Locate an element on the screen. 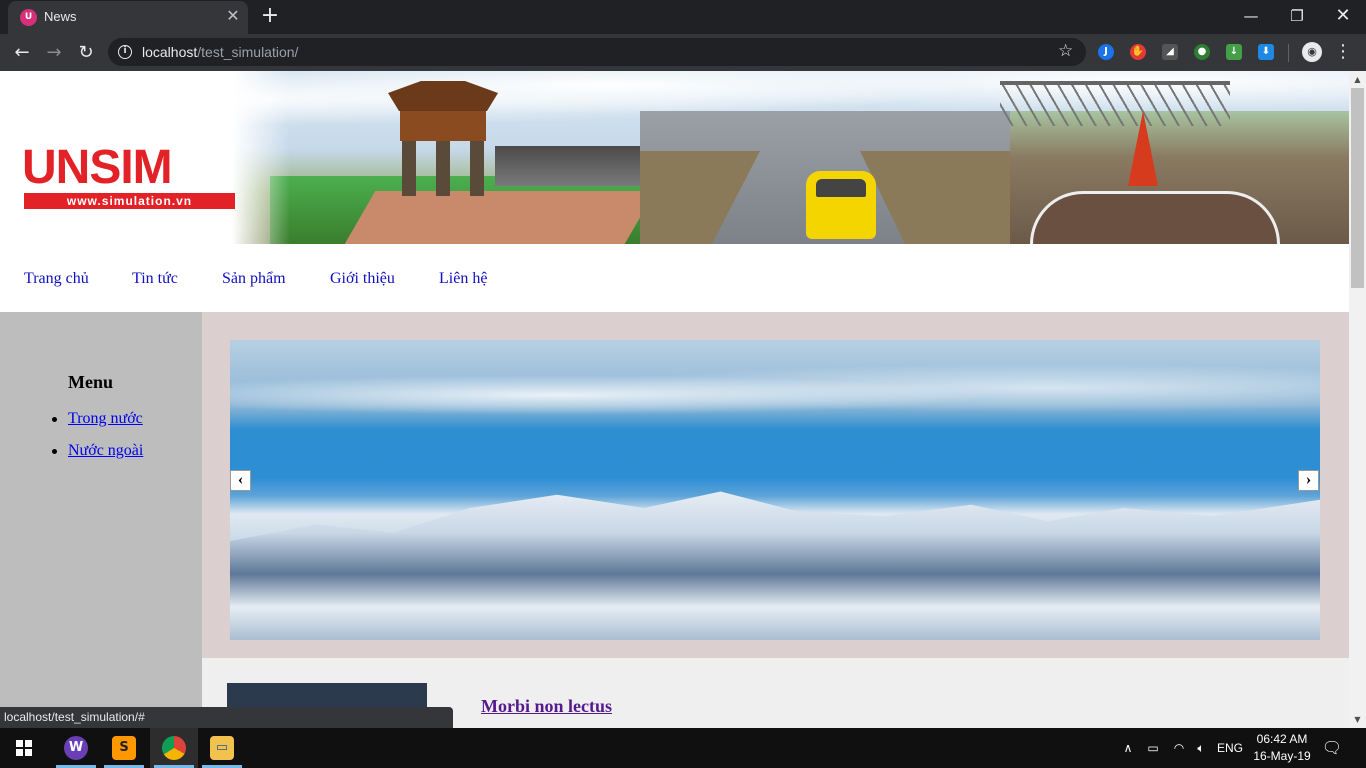  nav-contact: Liên hệ is located at coordinates (463, 279).